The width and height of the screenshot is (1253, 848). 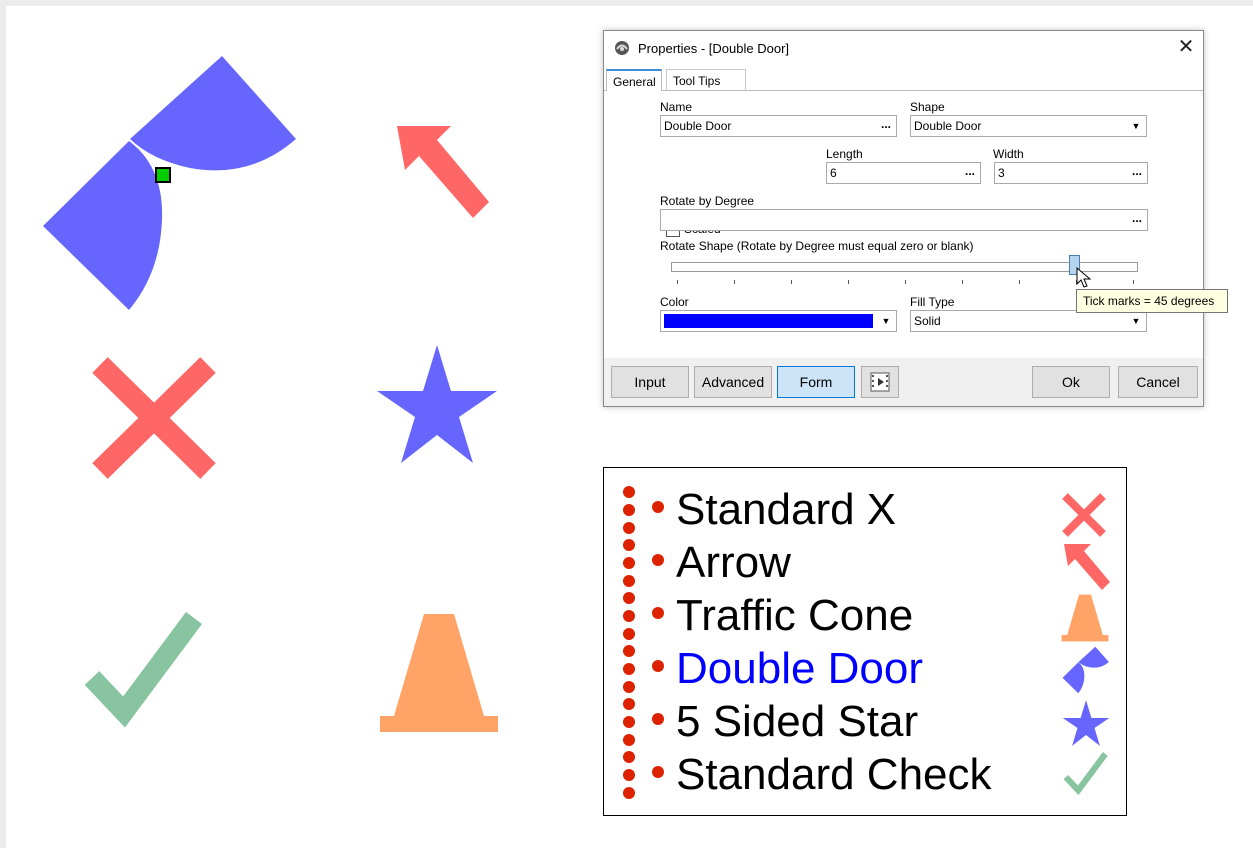 What do you see at coordinates (634, 80) in the screenshot?
I see `tab-general: General` at bounding box center [634, 80].